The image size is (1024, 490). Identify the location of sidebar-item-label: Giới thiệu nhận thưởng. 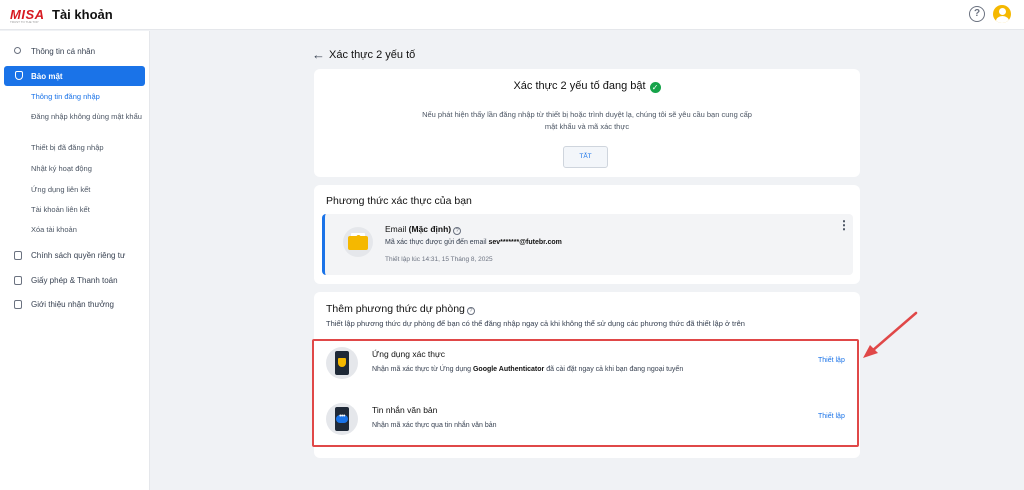
(73, 304).